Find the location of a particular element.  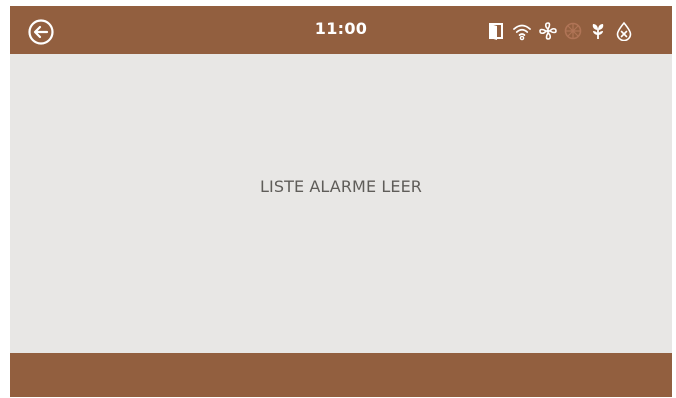

water-off-icon is located at coordinates (624, 31).